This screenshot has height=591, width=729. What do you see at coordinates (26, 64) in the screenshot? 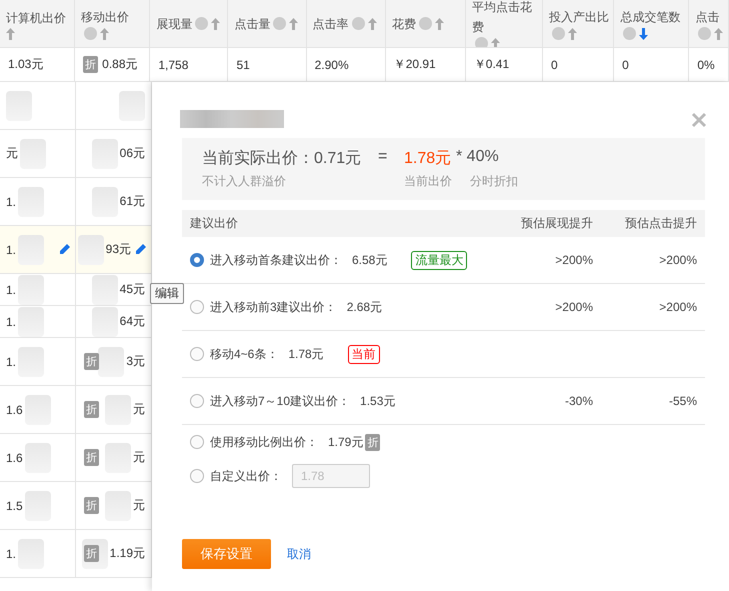
I see `table-cell: 1.03元` at bounding box center [26, 64].